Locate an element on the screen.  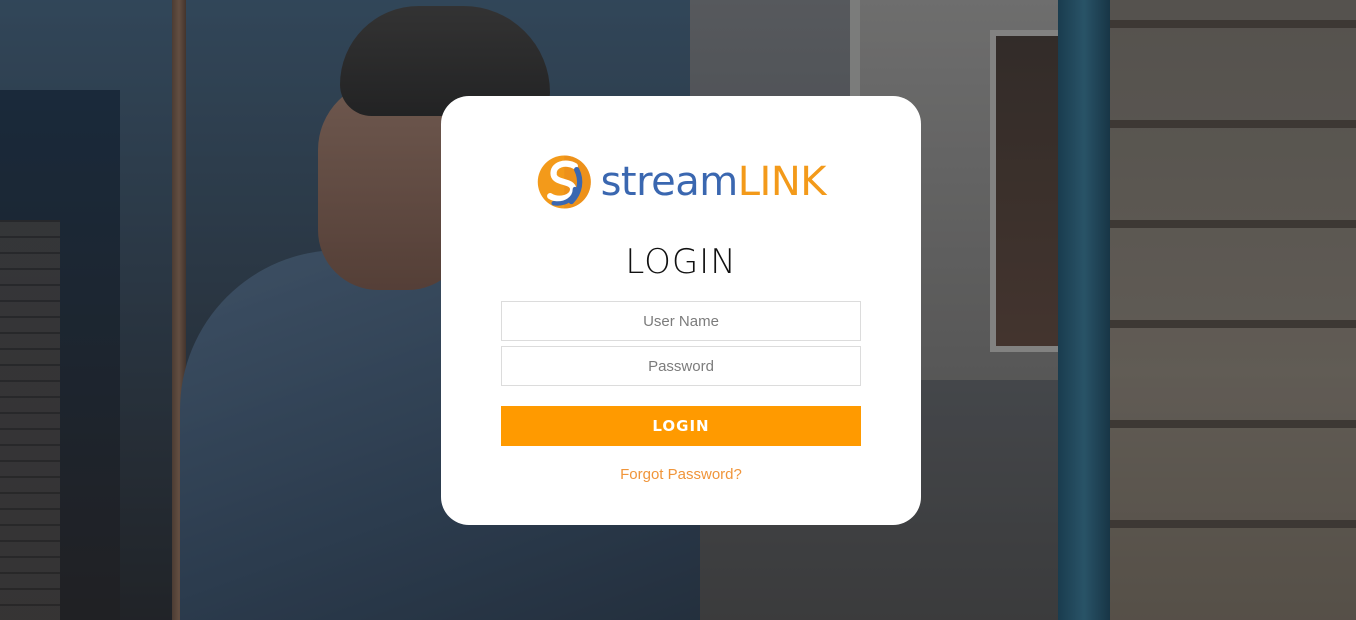
streamlink-logo: streamLINK is located at coordinates (681, 182).